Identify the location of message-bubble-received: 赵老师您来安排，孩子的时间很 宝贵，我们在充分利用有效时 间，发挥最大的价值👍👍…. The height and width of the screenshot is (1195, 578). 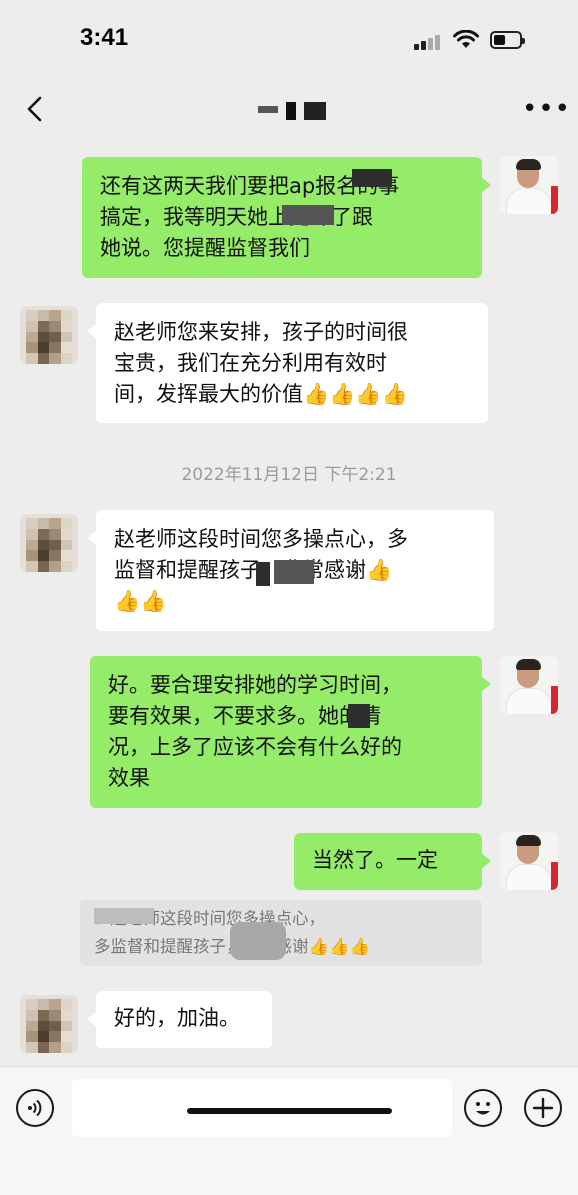
(287, 363).